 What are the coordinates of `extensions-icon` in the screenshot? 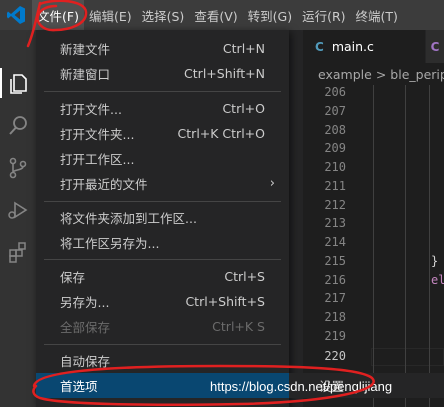 It's located at (18, 252).